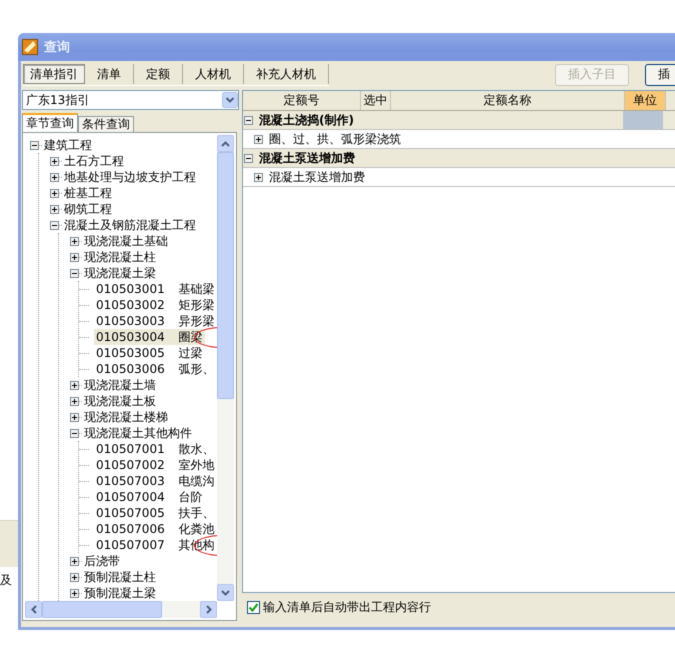 This screenshot has width=675, height=651. I want to click on tree-item: 现浇混凝土墙, so click(120, 385).